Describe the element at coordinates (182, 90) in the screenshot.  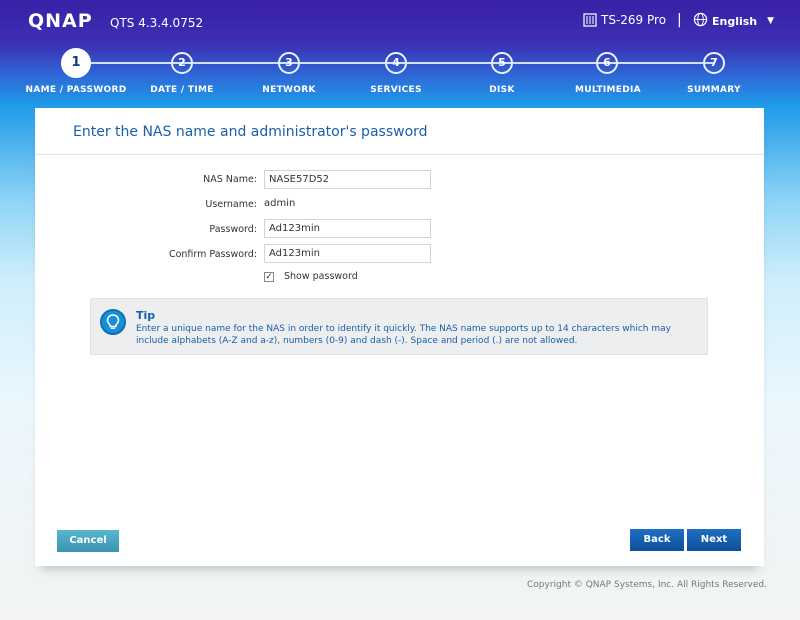
I see `step-2-label: DATE / TIME` at that location.